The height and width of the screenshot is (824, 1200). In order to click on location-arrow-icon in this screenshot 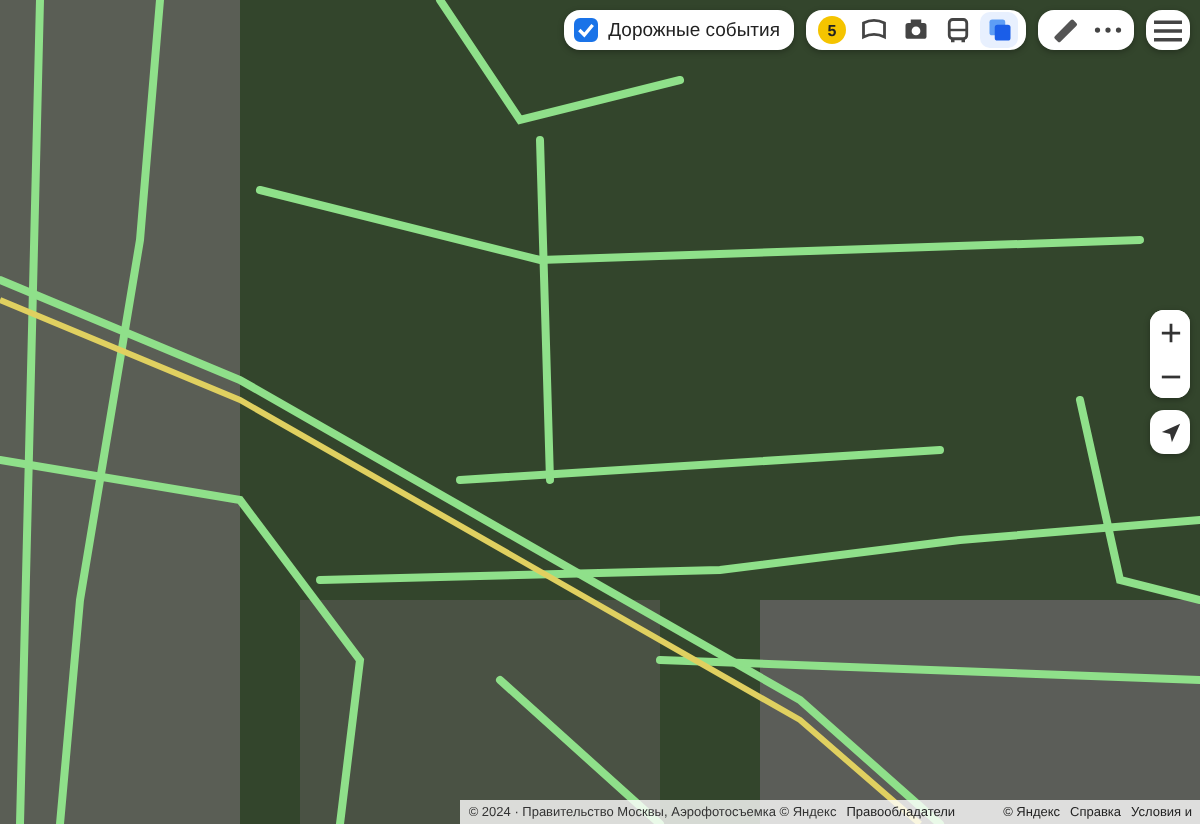, I will do `click(1170, 432)`.